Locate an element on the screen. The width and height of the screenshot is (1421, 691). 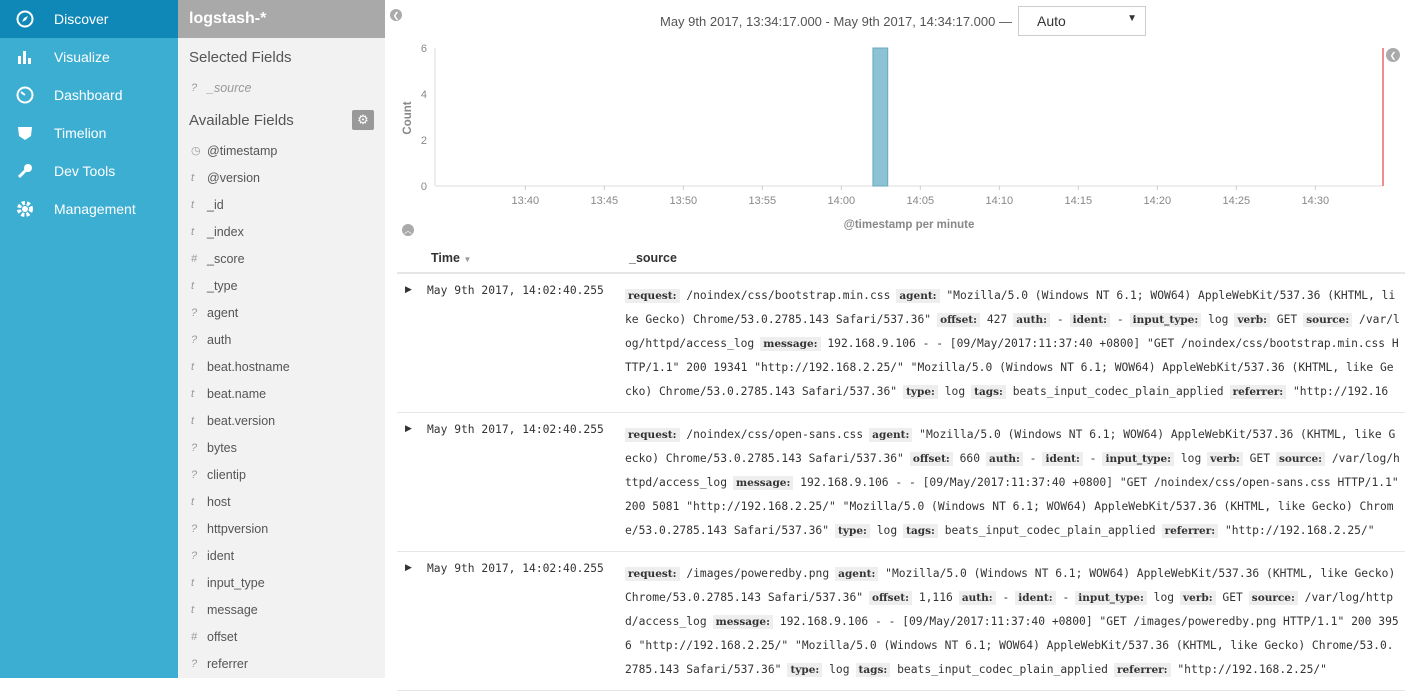
field-value: log is located at coordinates (887, 530).